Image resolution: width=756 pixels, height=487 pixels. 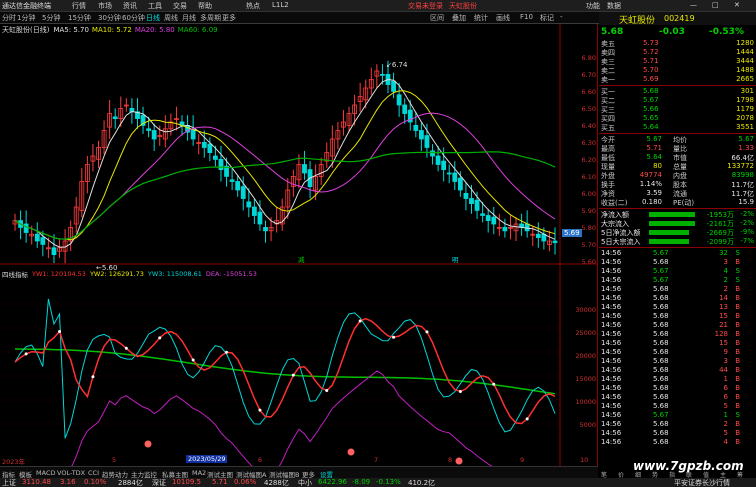 What do you see at coordinates (481, 18) in the screenshot?
I see `tool-stats: 统计` at bounding box center [481, 18].